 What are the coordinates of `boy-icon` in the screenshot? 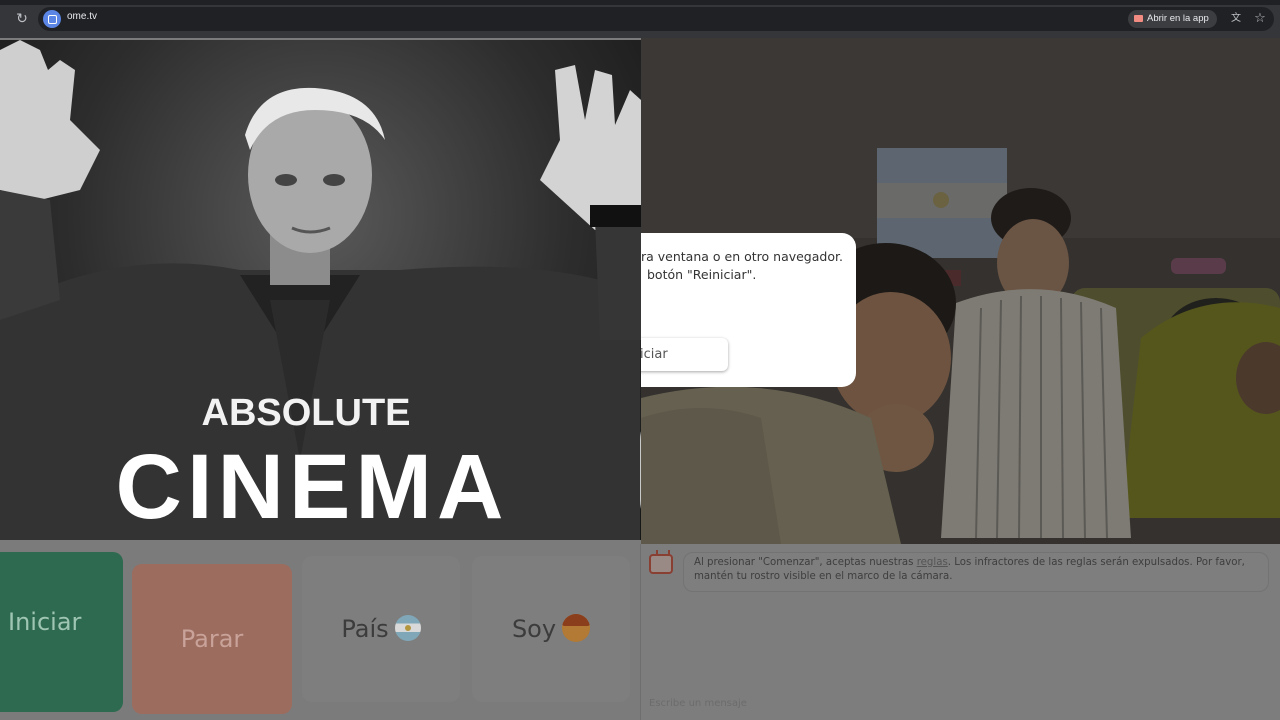 It's located at (576, 628).